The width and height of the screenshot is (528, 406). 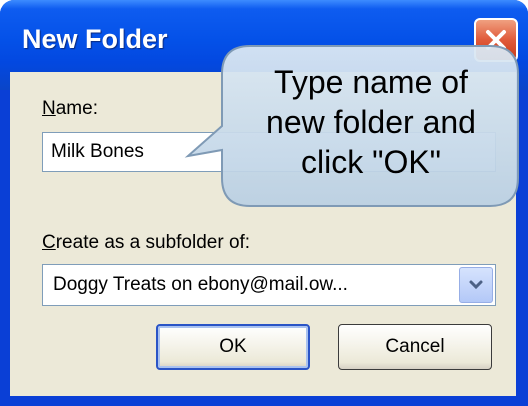 I want to click on close-button, so click(x=496, y=40).